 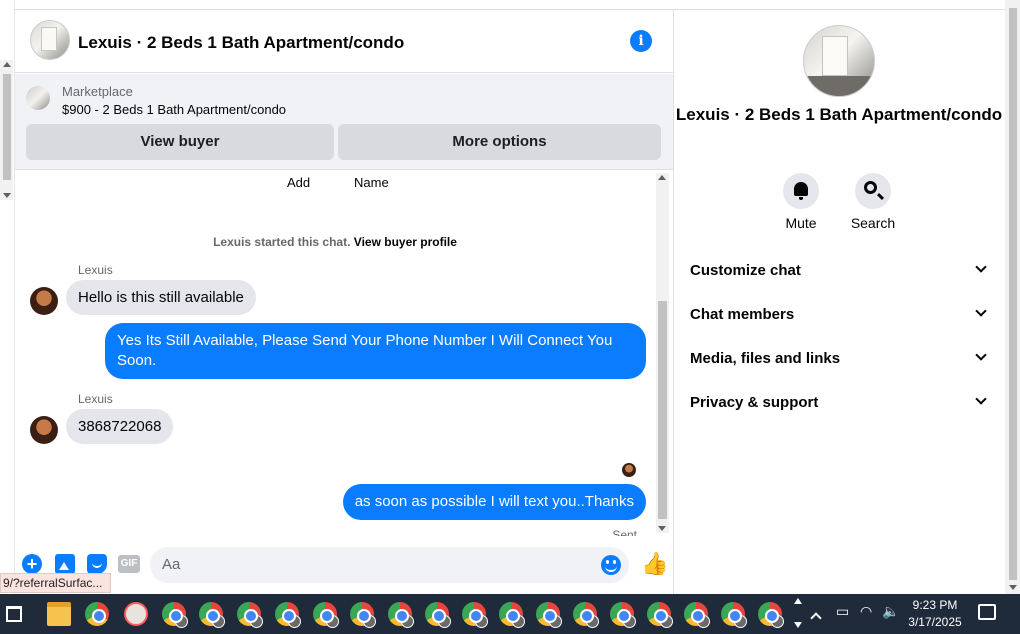 I want to click on volume-icon: 🔈, so click(x=890, y=612).